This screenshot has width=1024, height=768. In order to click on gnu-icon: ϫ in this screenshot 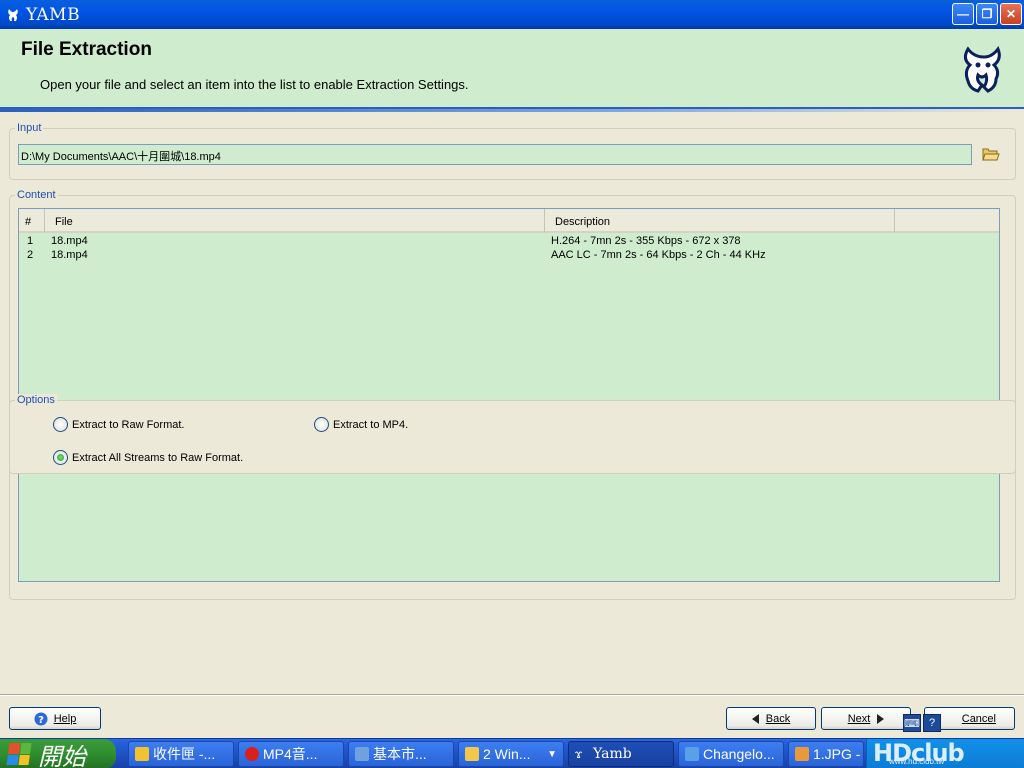, I will do `click(579, 754)`.